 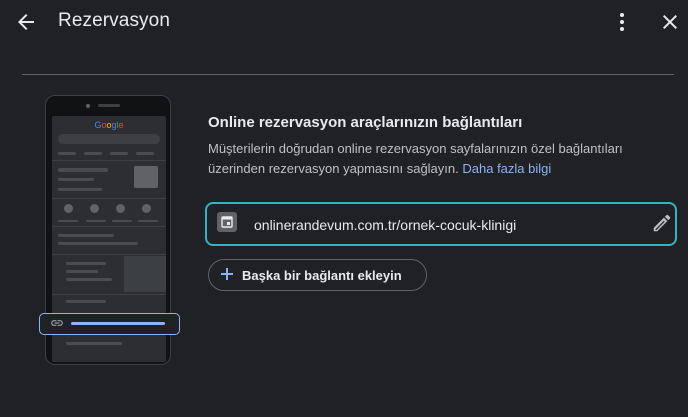 What do you see at coordinates (506, 168) in the screenshot?
I see `learn-more-link: Daha fazla bilgi` at bounding box center [506, 168].